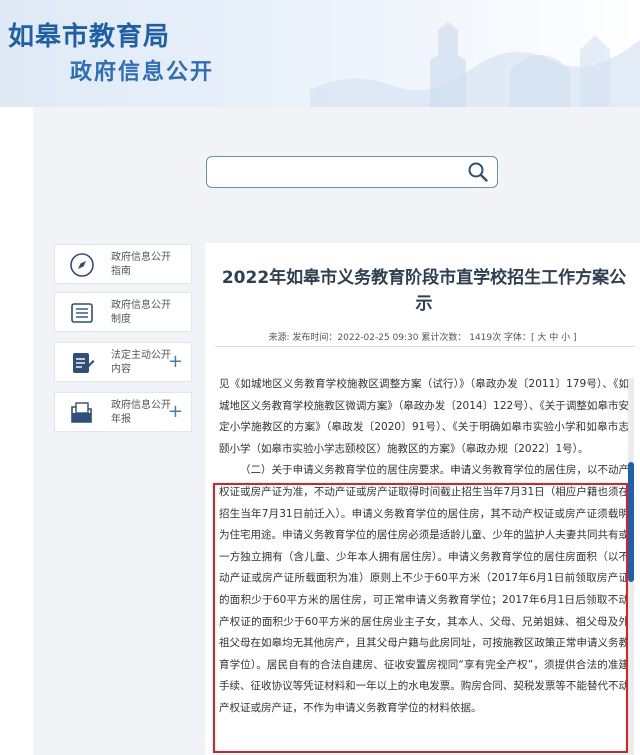 The image size is (640, 755). What do you see at coordinates (425, 346) in the screenshot?
I see `divider` at bounding box center [425, 346].